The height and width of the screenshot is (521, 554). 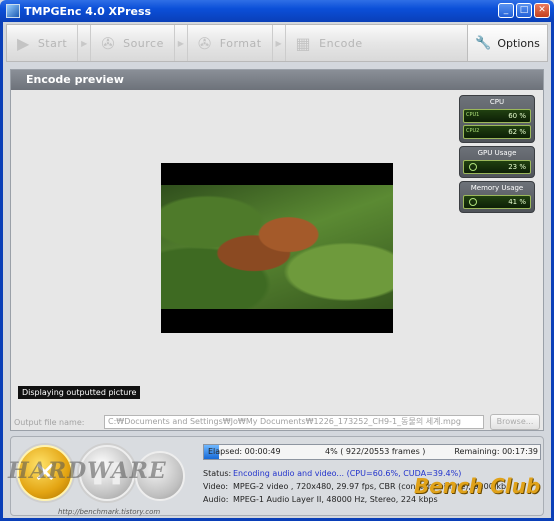 What do you see at coordinates (109, 512) in the screenshot?
I see `watermark-url: http://benchmark.tistory.com` at bounding box center [109, 512].